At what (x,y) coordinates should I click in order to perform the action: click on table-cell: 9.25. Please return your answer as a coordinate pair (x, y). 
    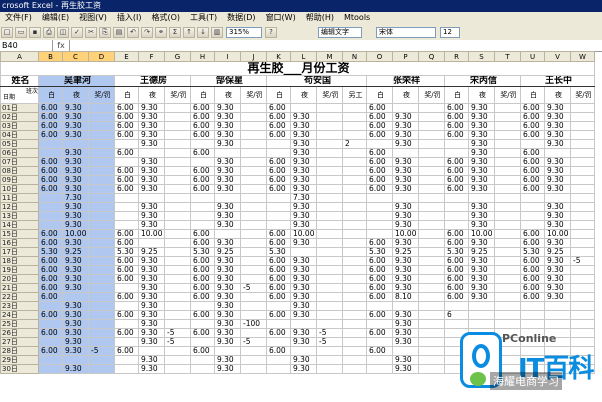
    Looking at the image, I should click on (75, 252).